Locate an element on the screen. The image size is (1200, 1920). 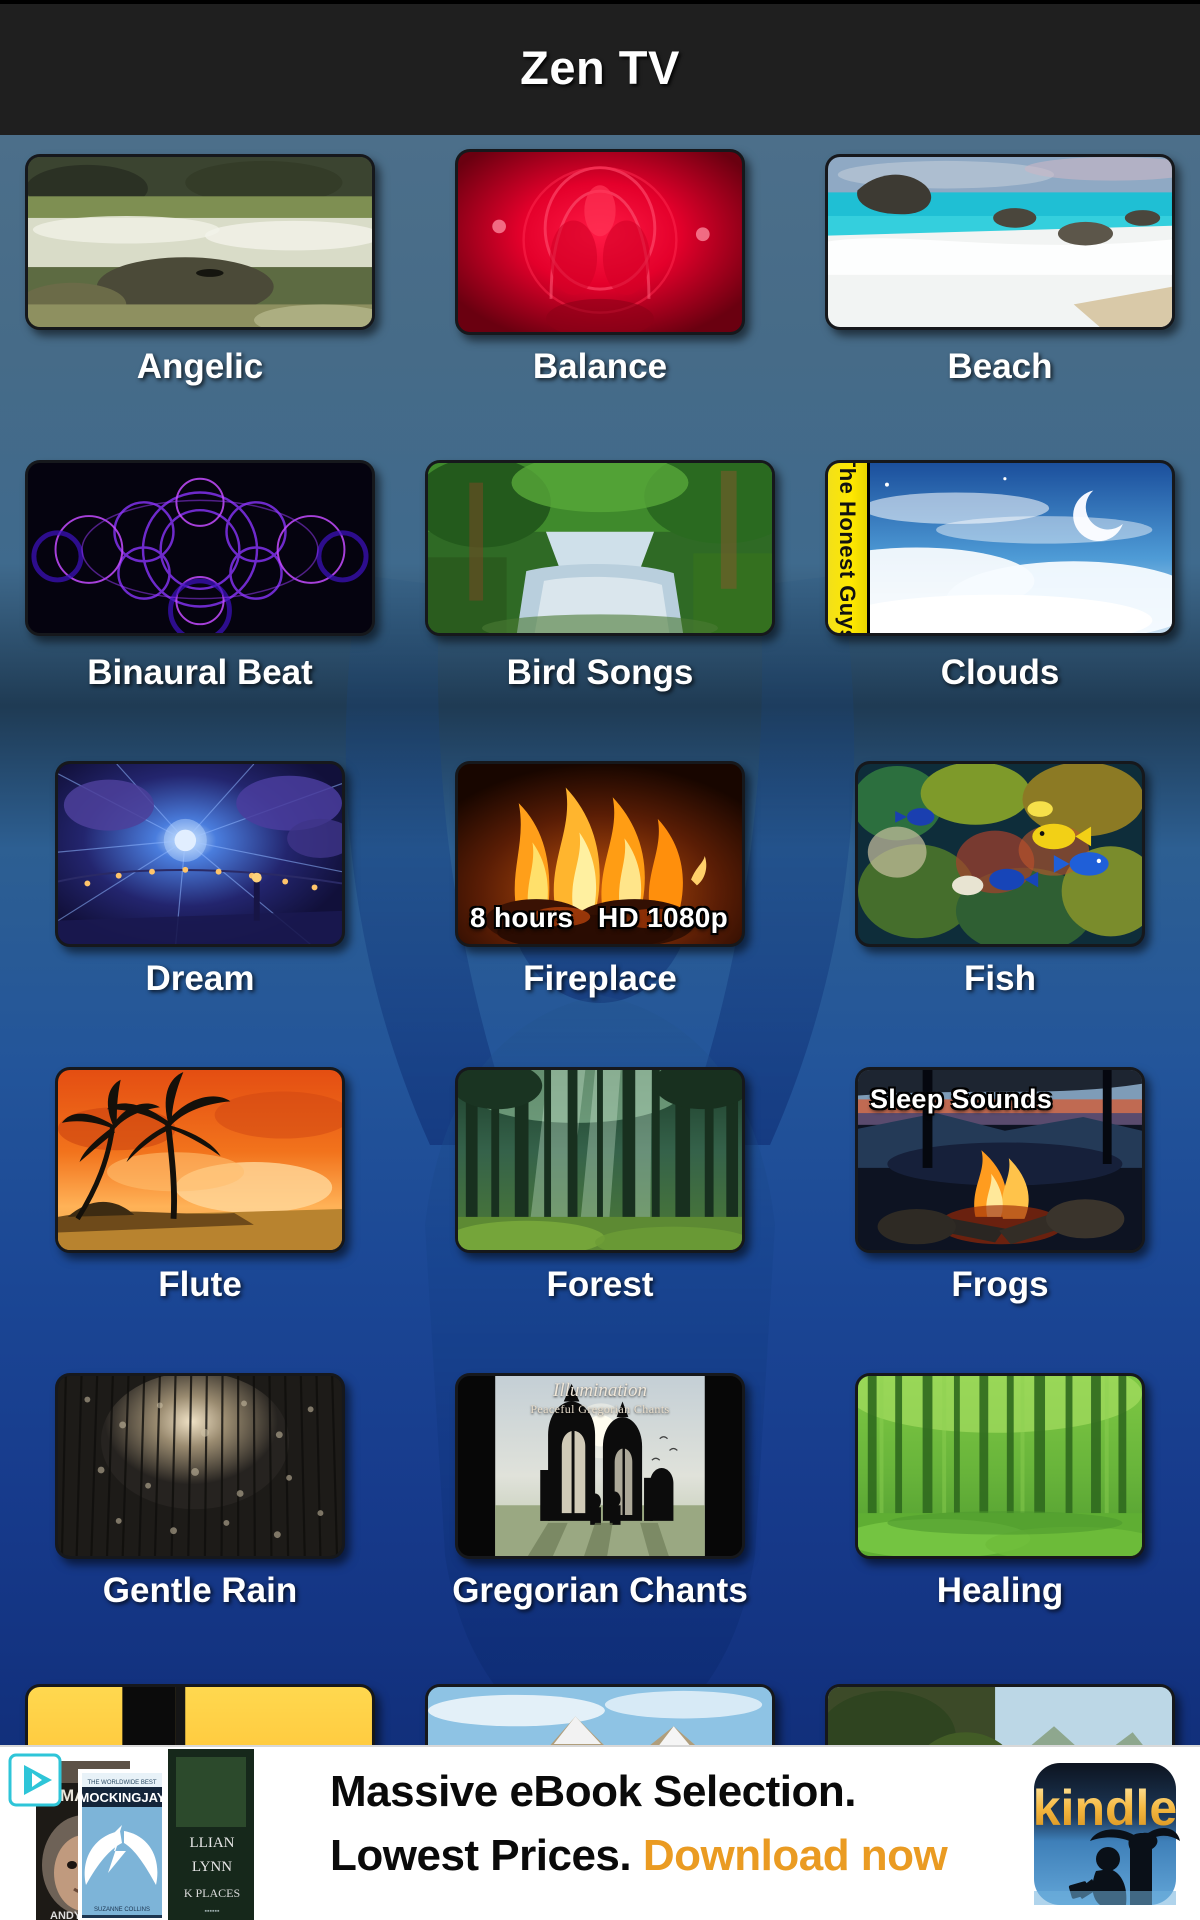
svg-text: THE WORLDWIDE BEST is located at coordinates (121, 1783).